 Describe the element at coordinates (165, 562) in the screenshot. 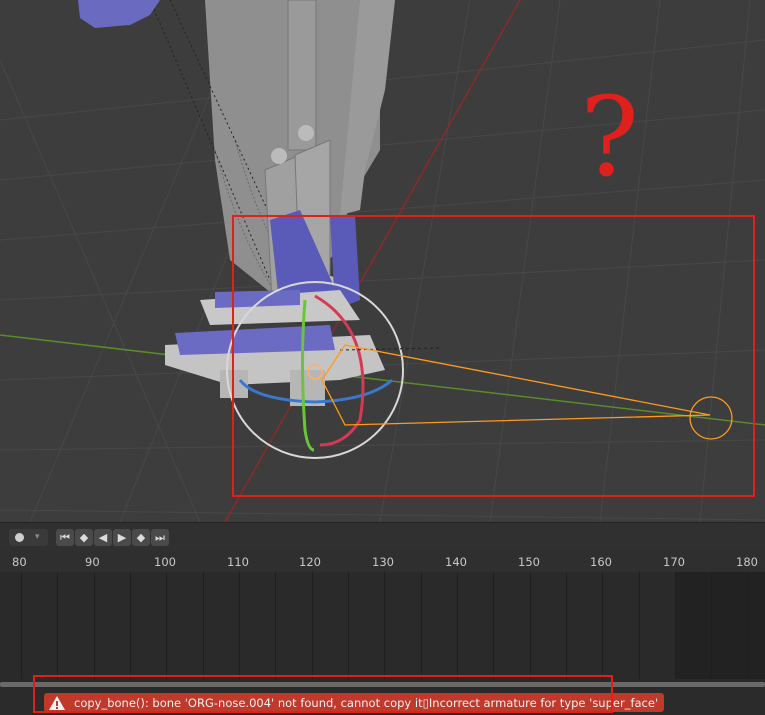

I see `frame-label: 100` at that location.